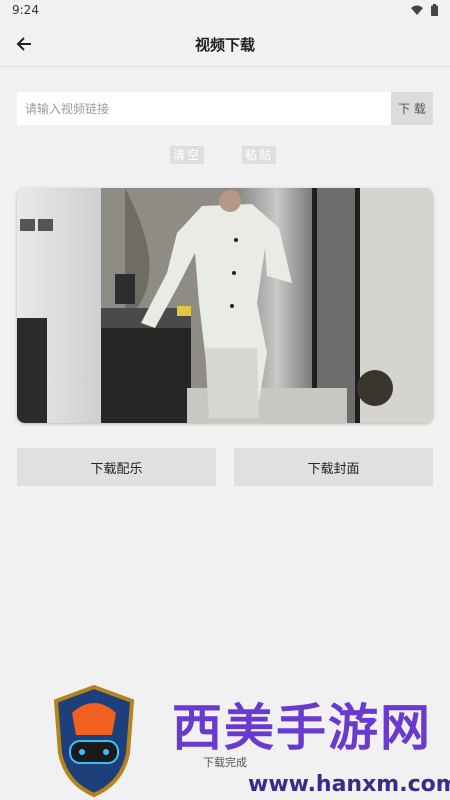 Image resolution: width=450 pixels, height=800 pixels. What do you see at coordinates (412, 108) in the screenshot?
I see `download-button: 下 载` at bounding box center [412, 108].